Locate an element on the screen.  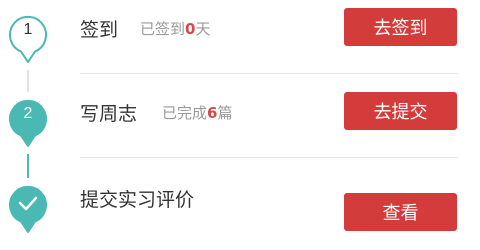
step-number: 2 is located at coordinates (28, 113).